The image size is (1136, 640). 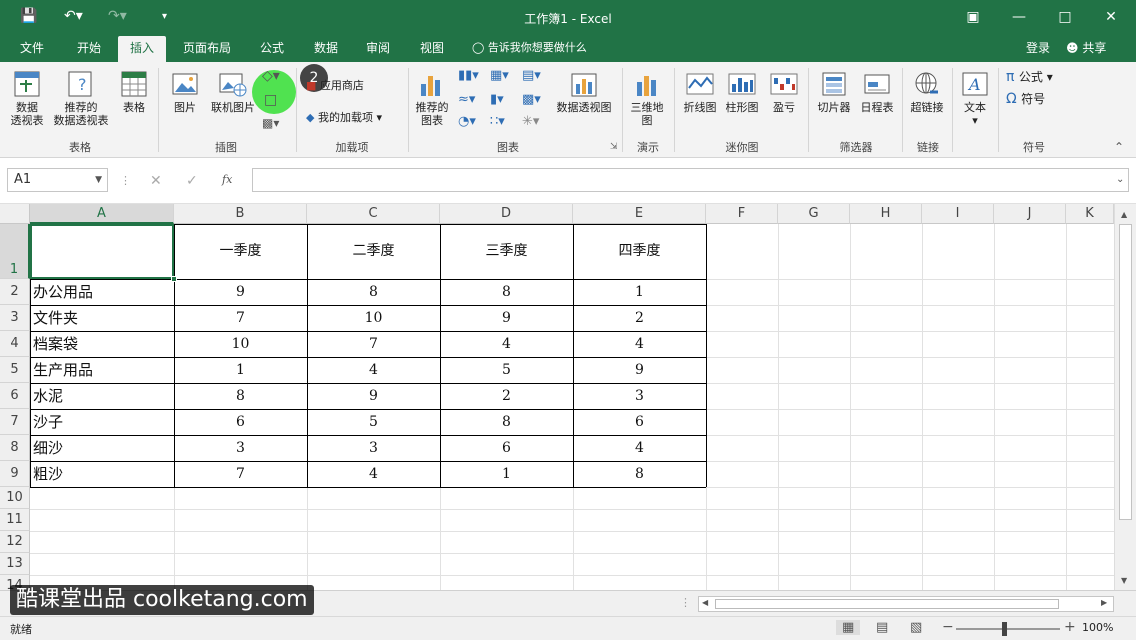 What do you see at coordinates (57, 180) in the screenshot?
I see `name-box: A1 ▼` at bounding box center [57, 180].